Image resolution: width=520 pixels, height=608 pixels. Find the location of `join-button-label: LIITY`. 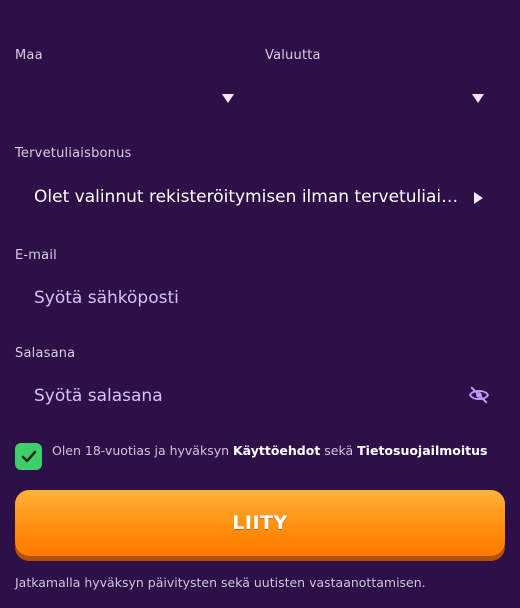

join-button-label: LIITY is located at coordinates (260, 523).